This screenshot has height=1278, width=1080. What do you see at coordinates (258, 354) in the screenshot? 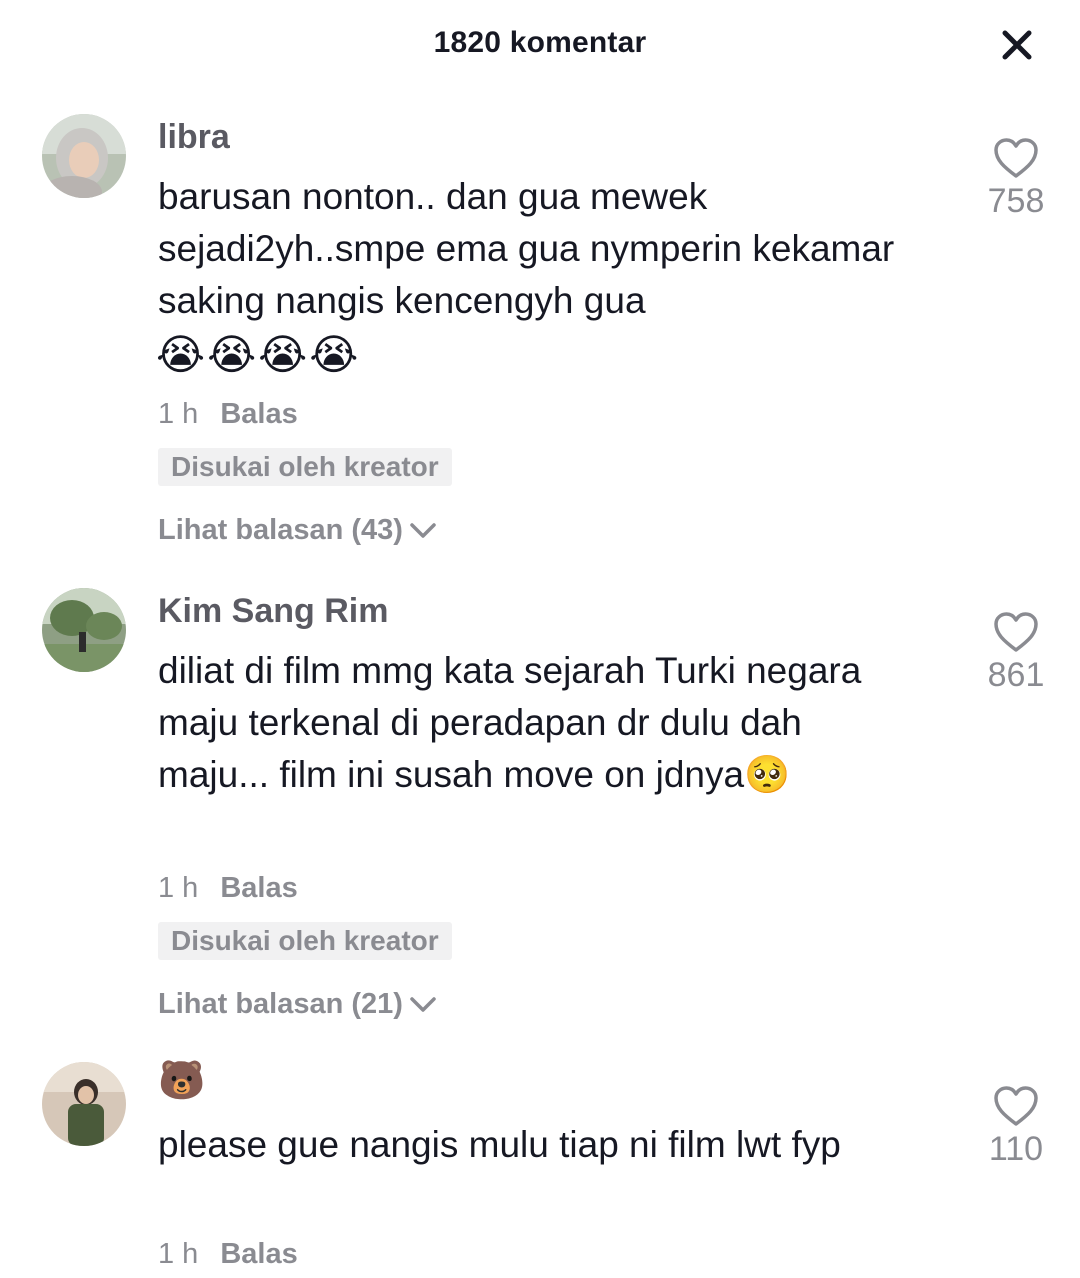
I see `comment-emojis: 😭😭😭😭` at bounding box center [258, 354].